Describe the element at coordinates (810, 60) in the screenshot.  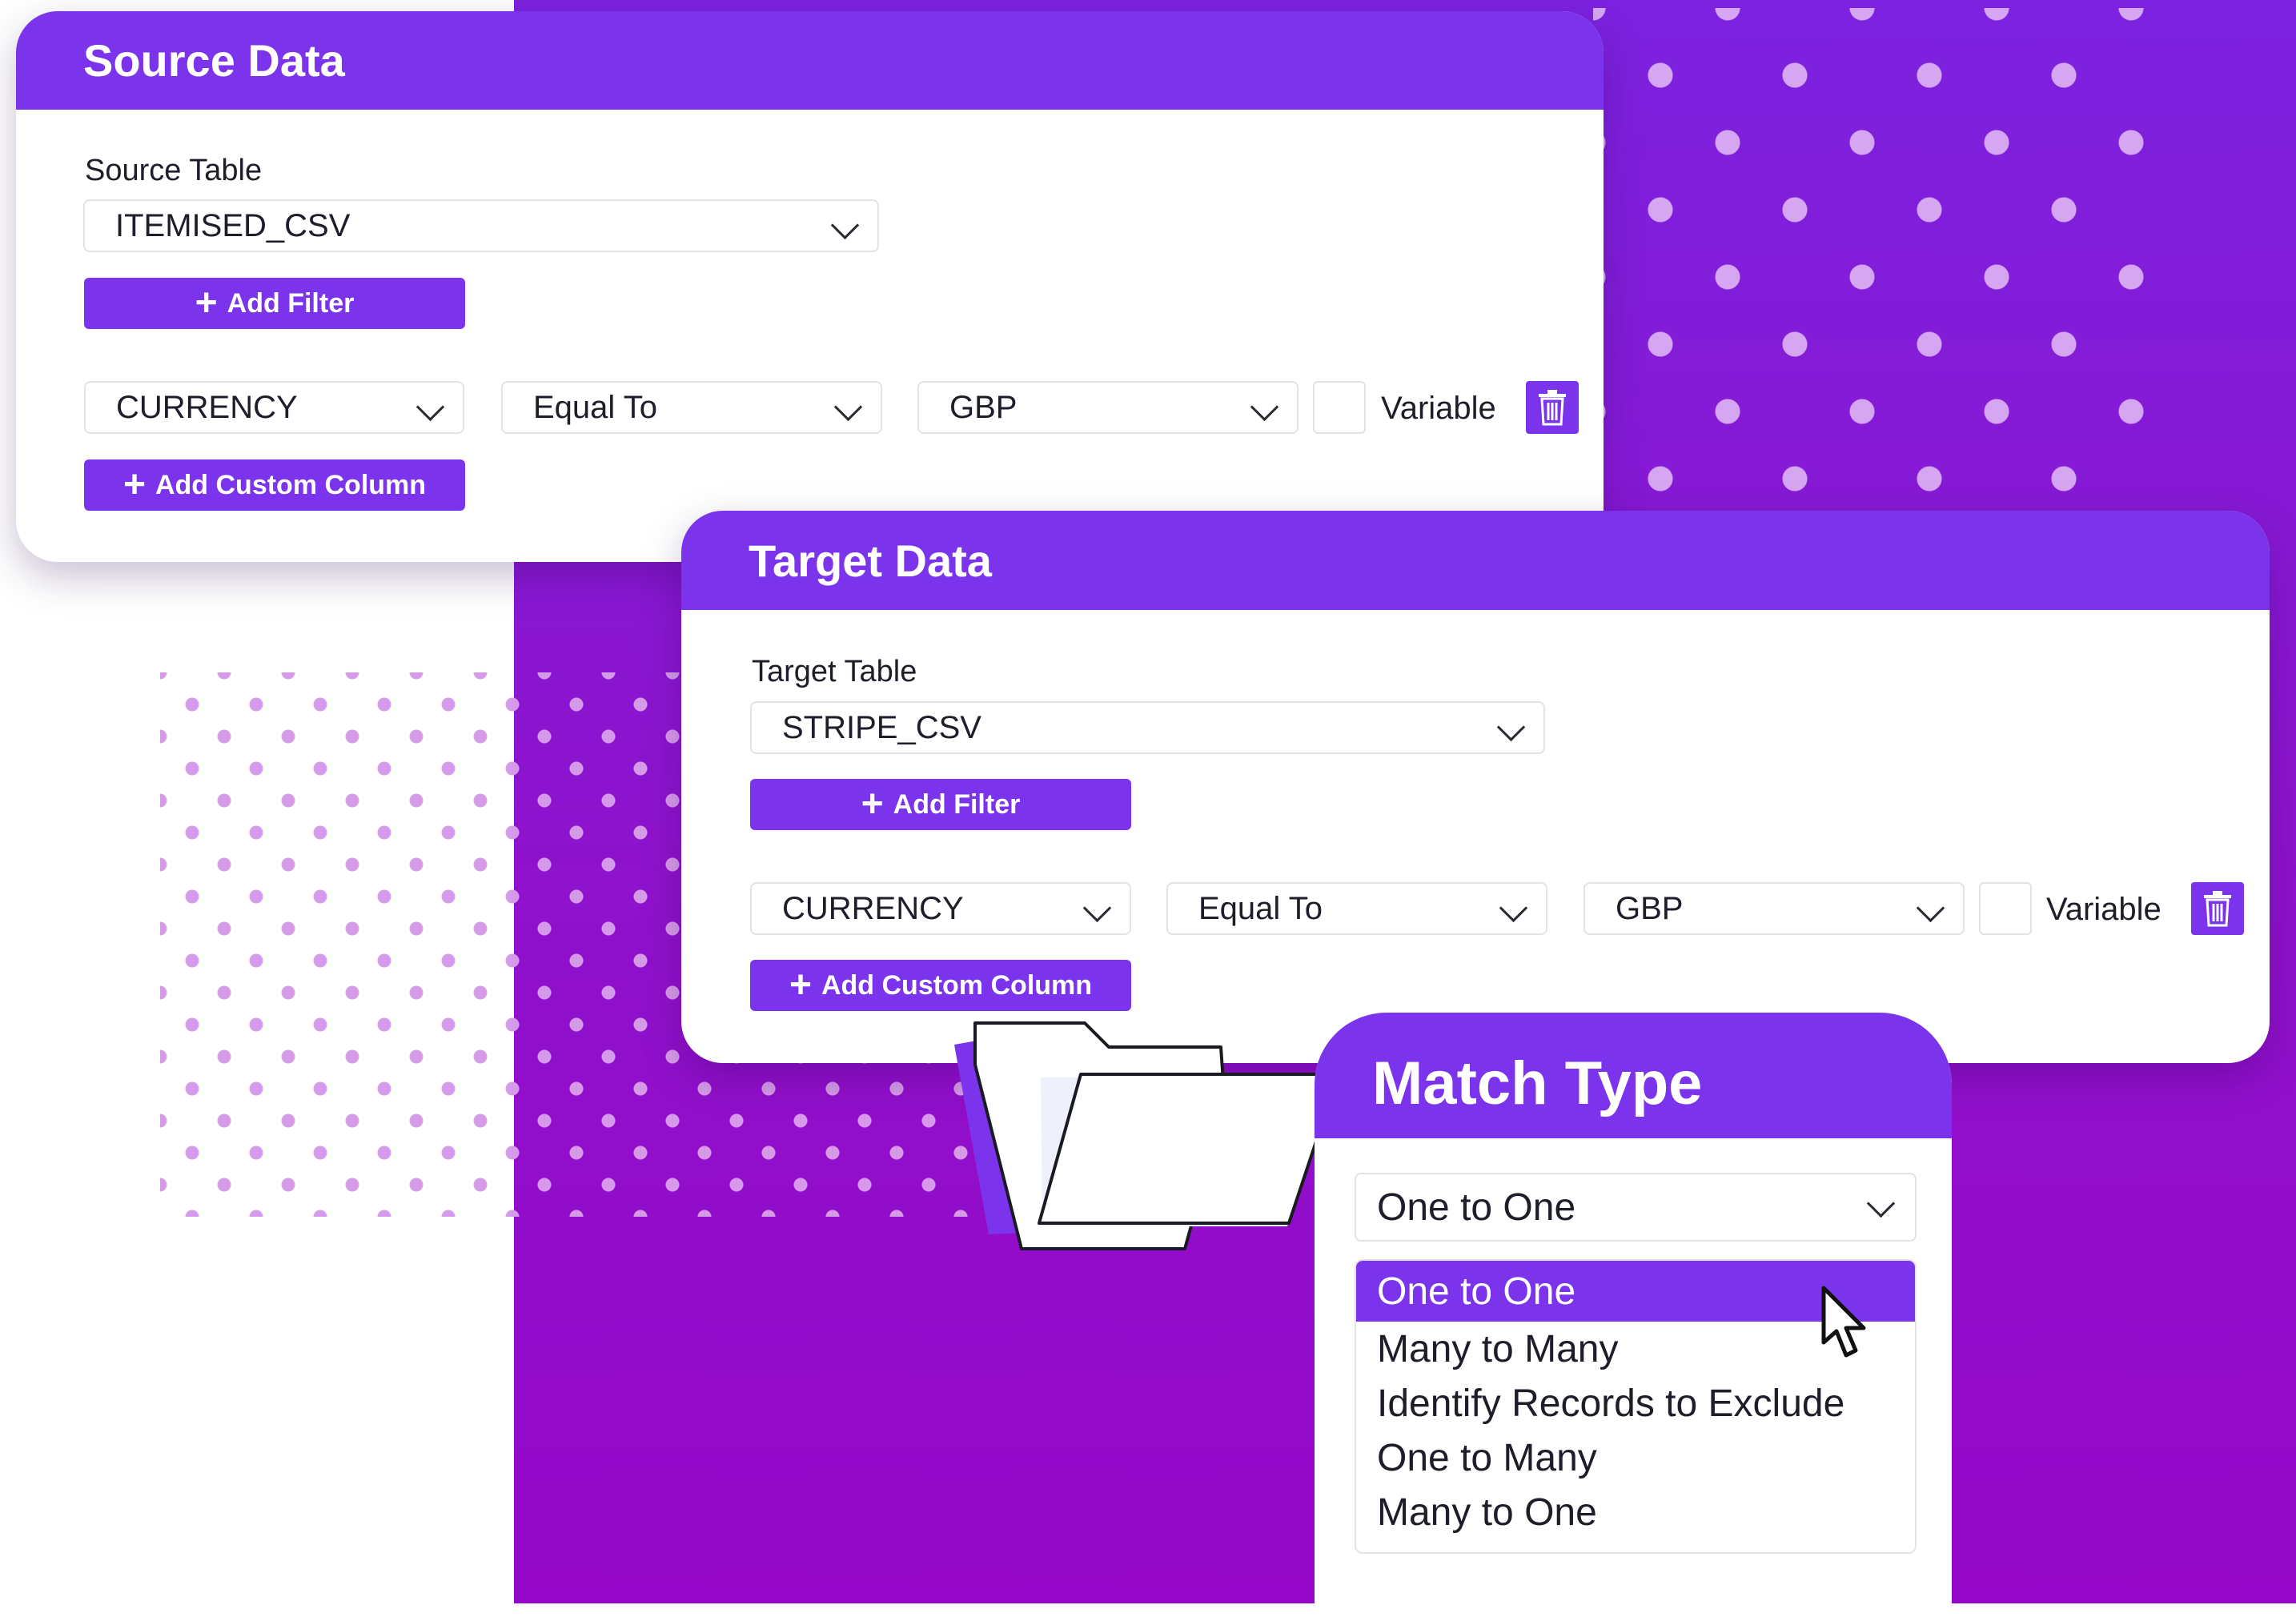
I see `source-data-header: Source Data` at that location.